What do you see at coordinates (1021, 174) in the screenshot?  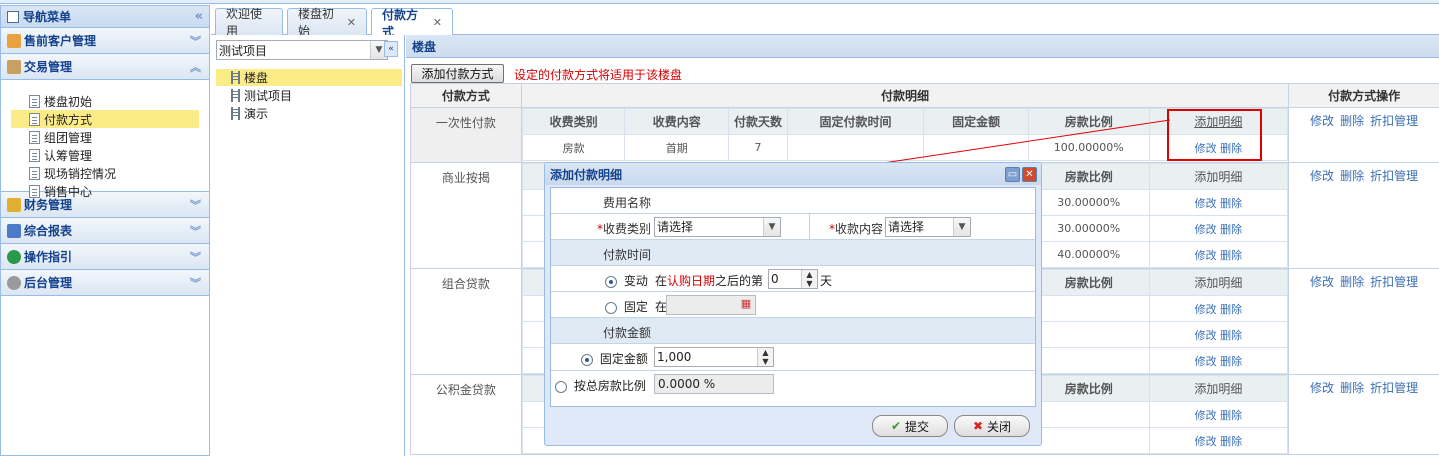 I see `dialog-tools: ▭ ✕` at bounding box center [1021, 174].